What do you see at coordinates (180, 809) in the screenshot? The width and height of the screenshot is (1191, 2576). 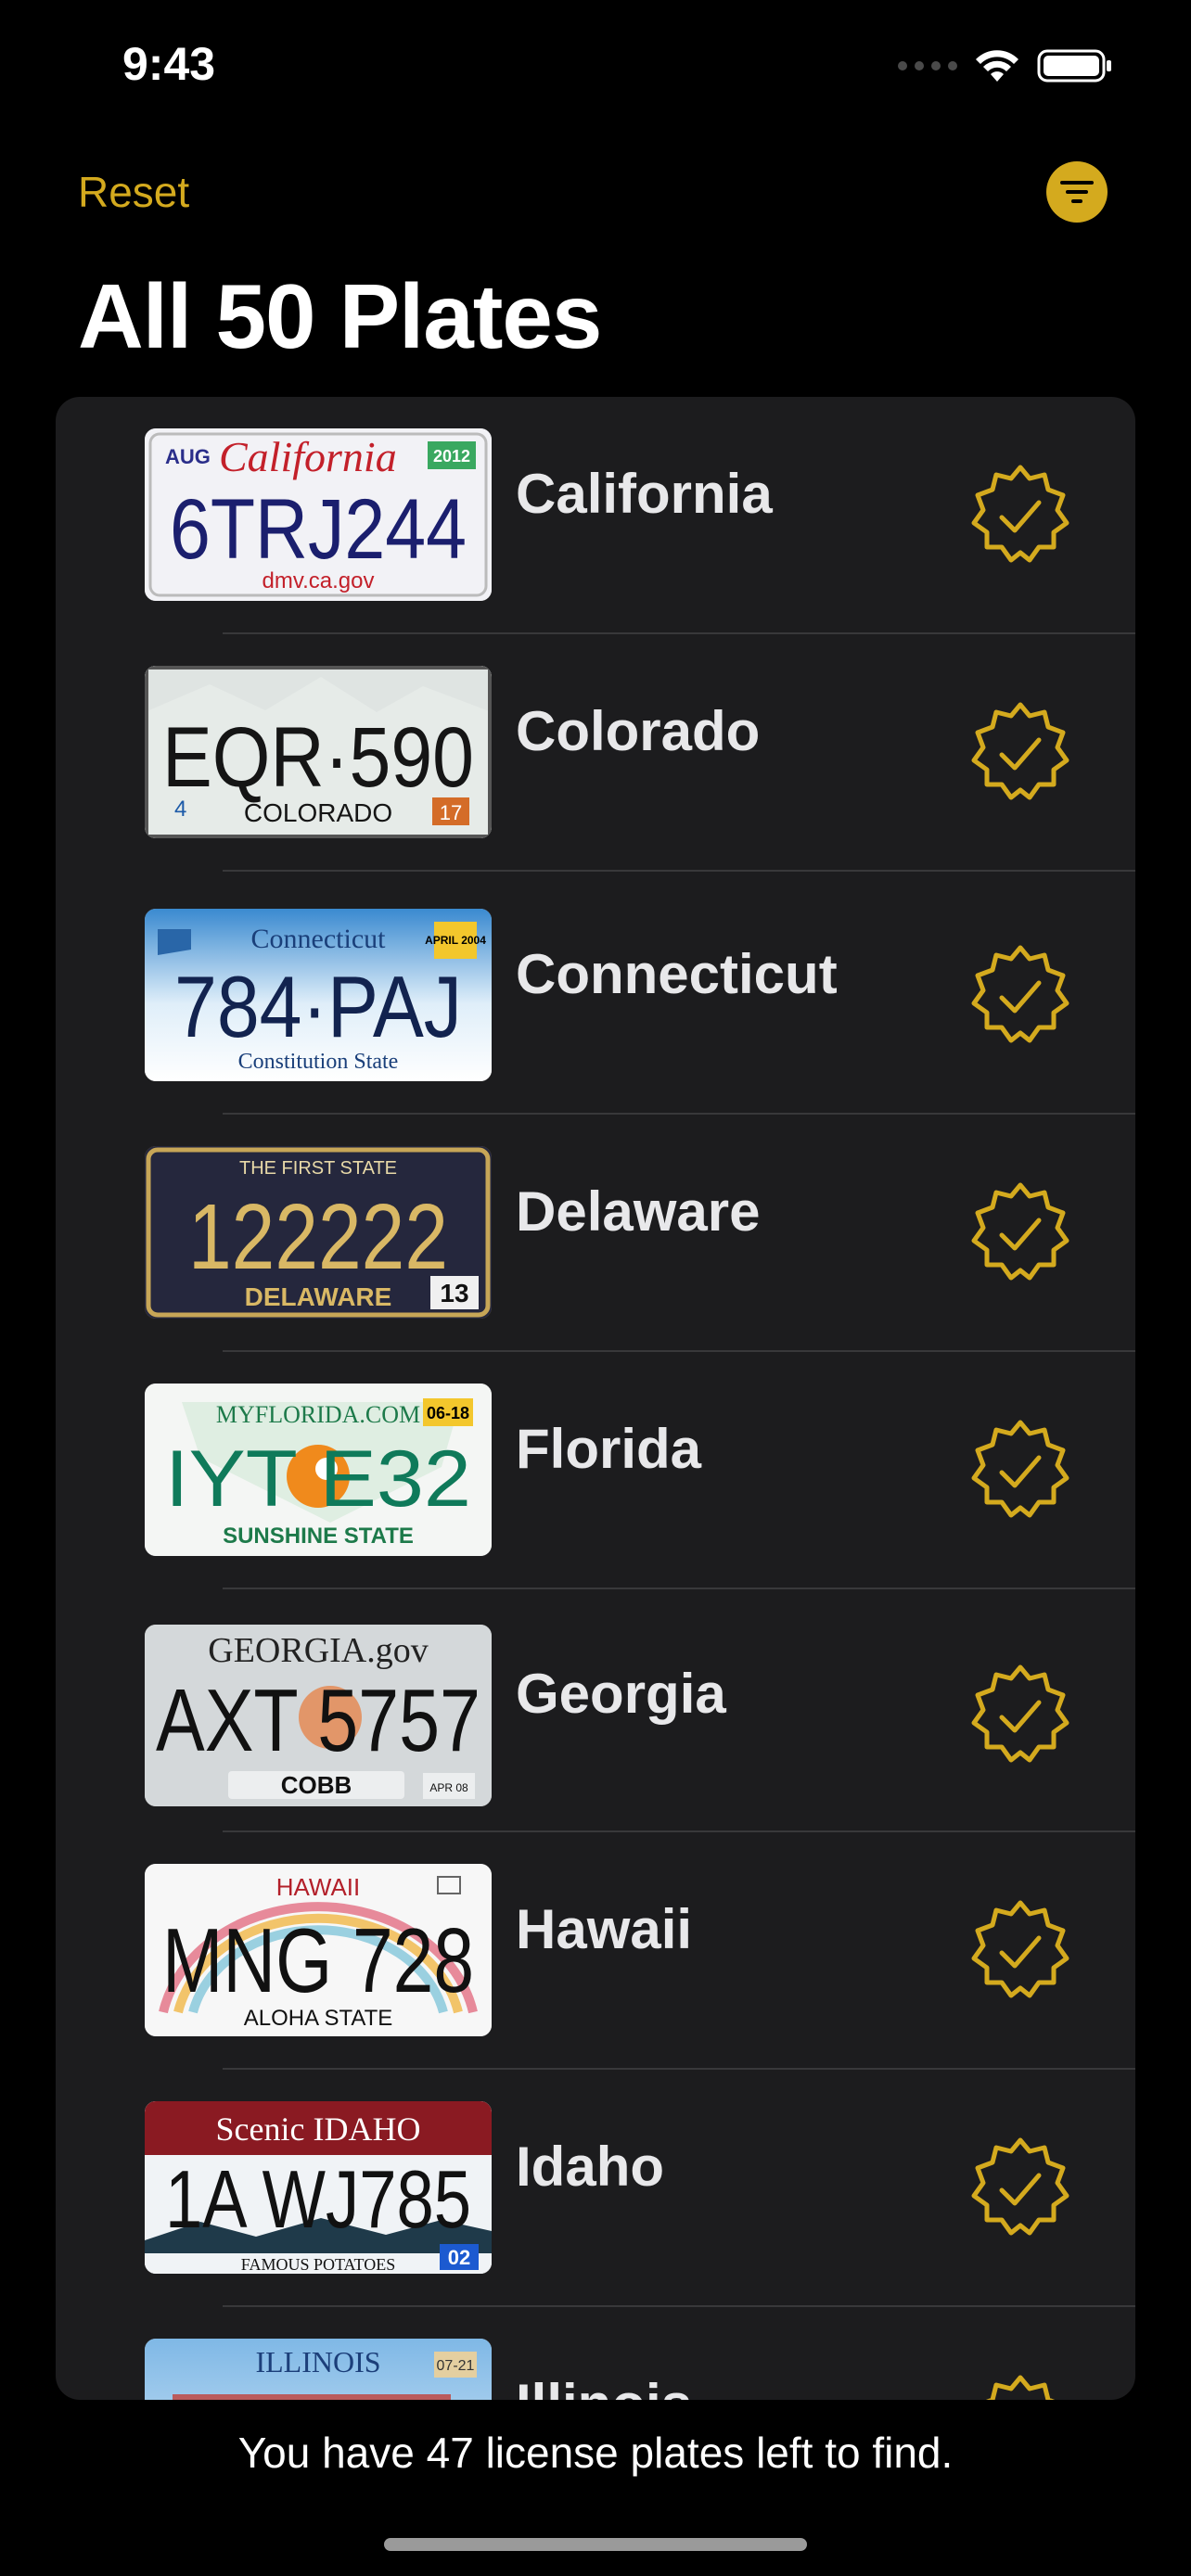 I see `plate-corner-tag: 4` at bounding box center [180, 809].